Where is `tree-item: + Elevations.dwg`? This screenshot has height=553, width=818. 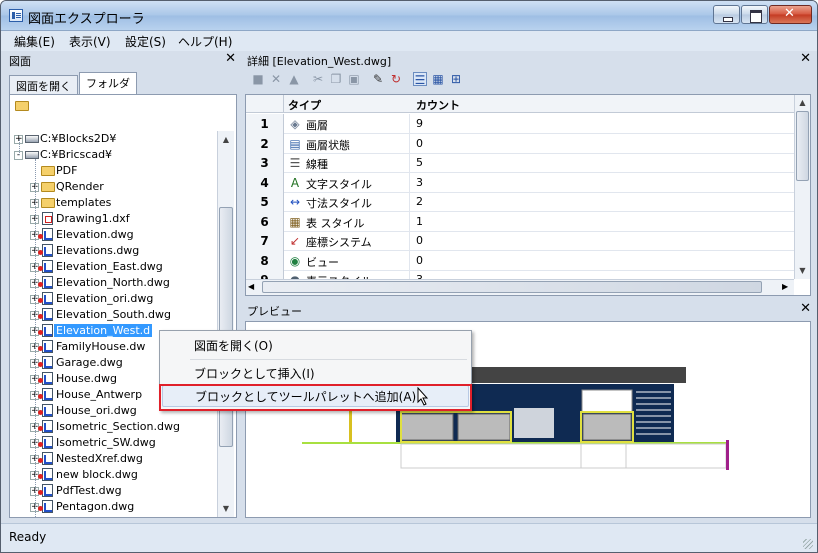 tree-item: + Elevations.dwg is located at coordinates (120, 251).